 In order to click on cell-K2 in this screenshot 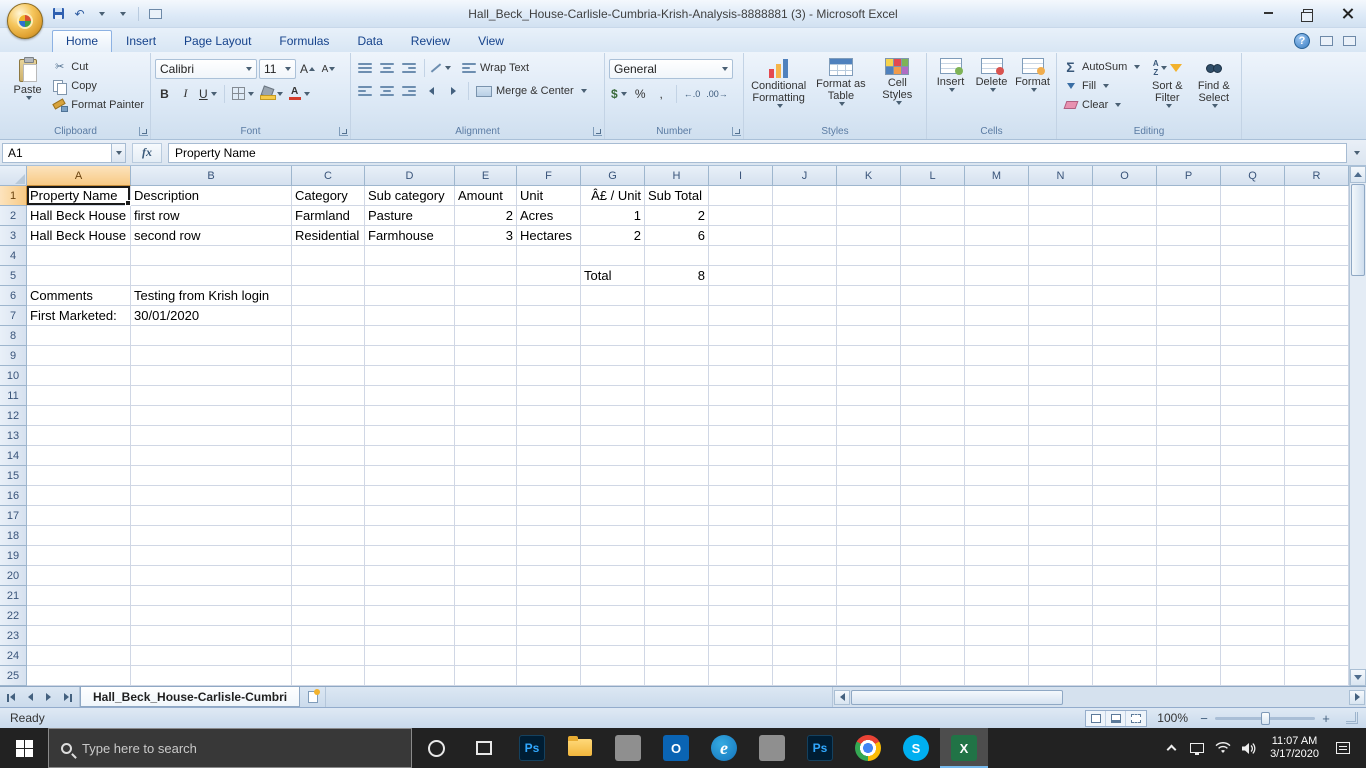, I will do `click(869, 216)`.